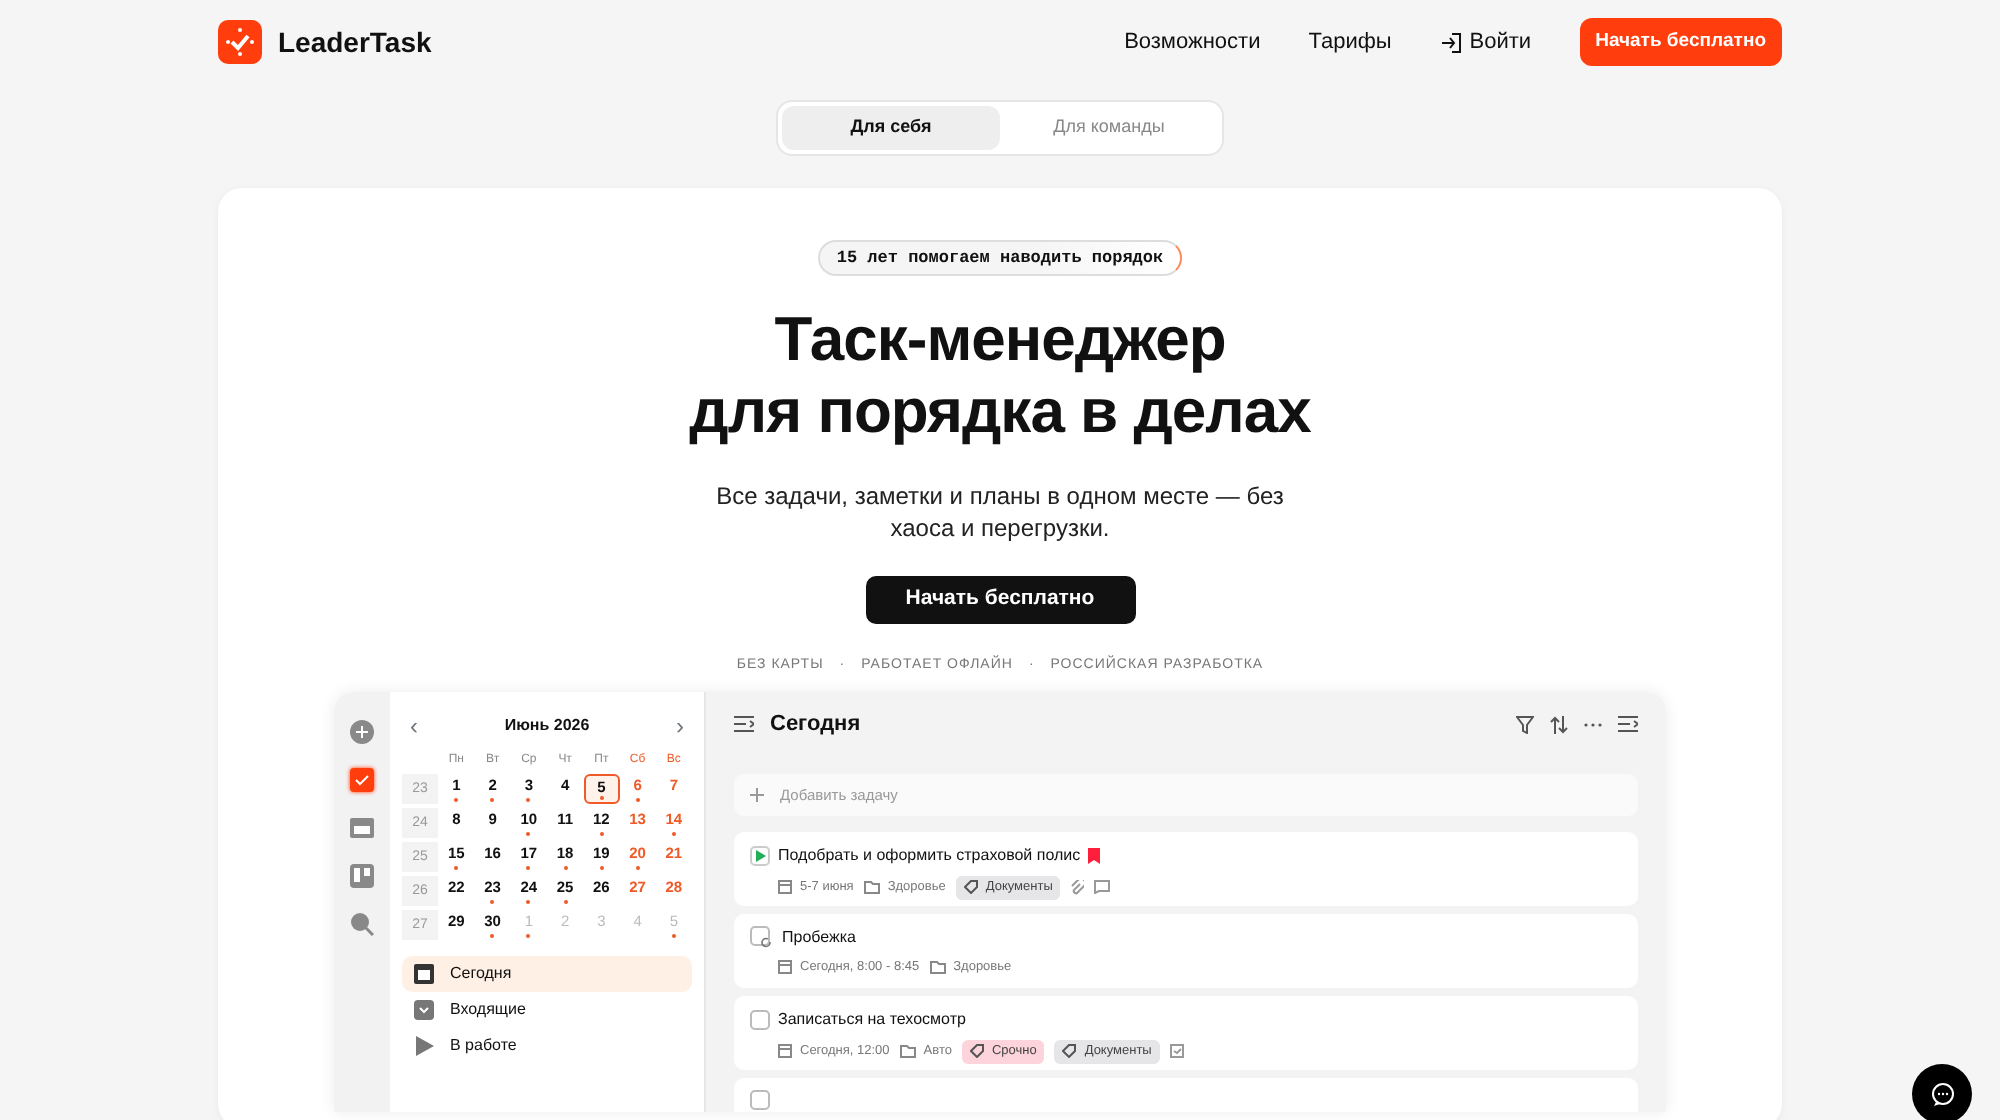  What do you see at coordinates (362, 732) in the screenshot?
I see `add-icon` at bounding box center [362, 732].